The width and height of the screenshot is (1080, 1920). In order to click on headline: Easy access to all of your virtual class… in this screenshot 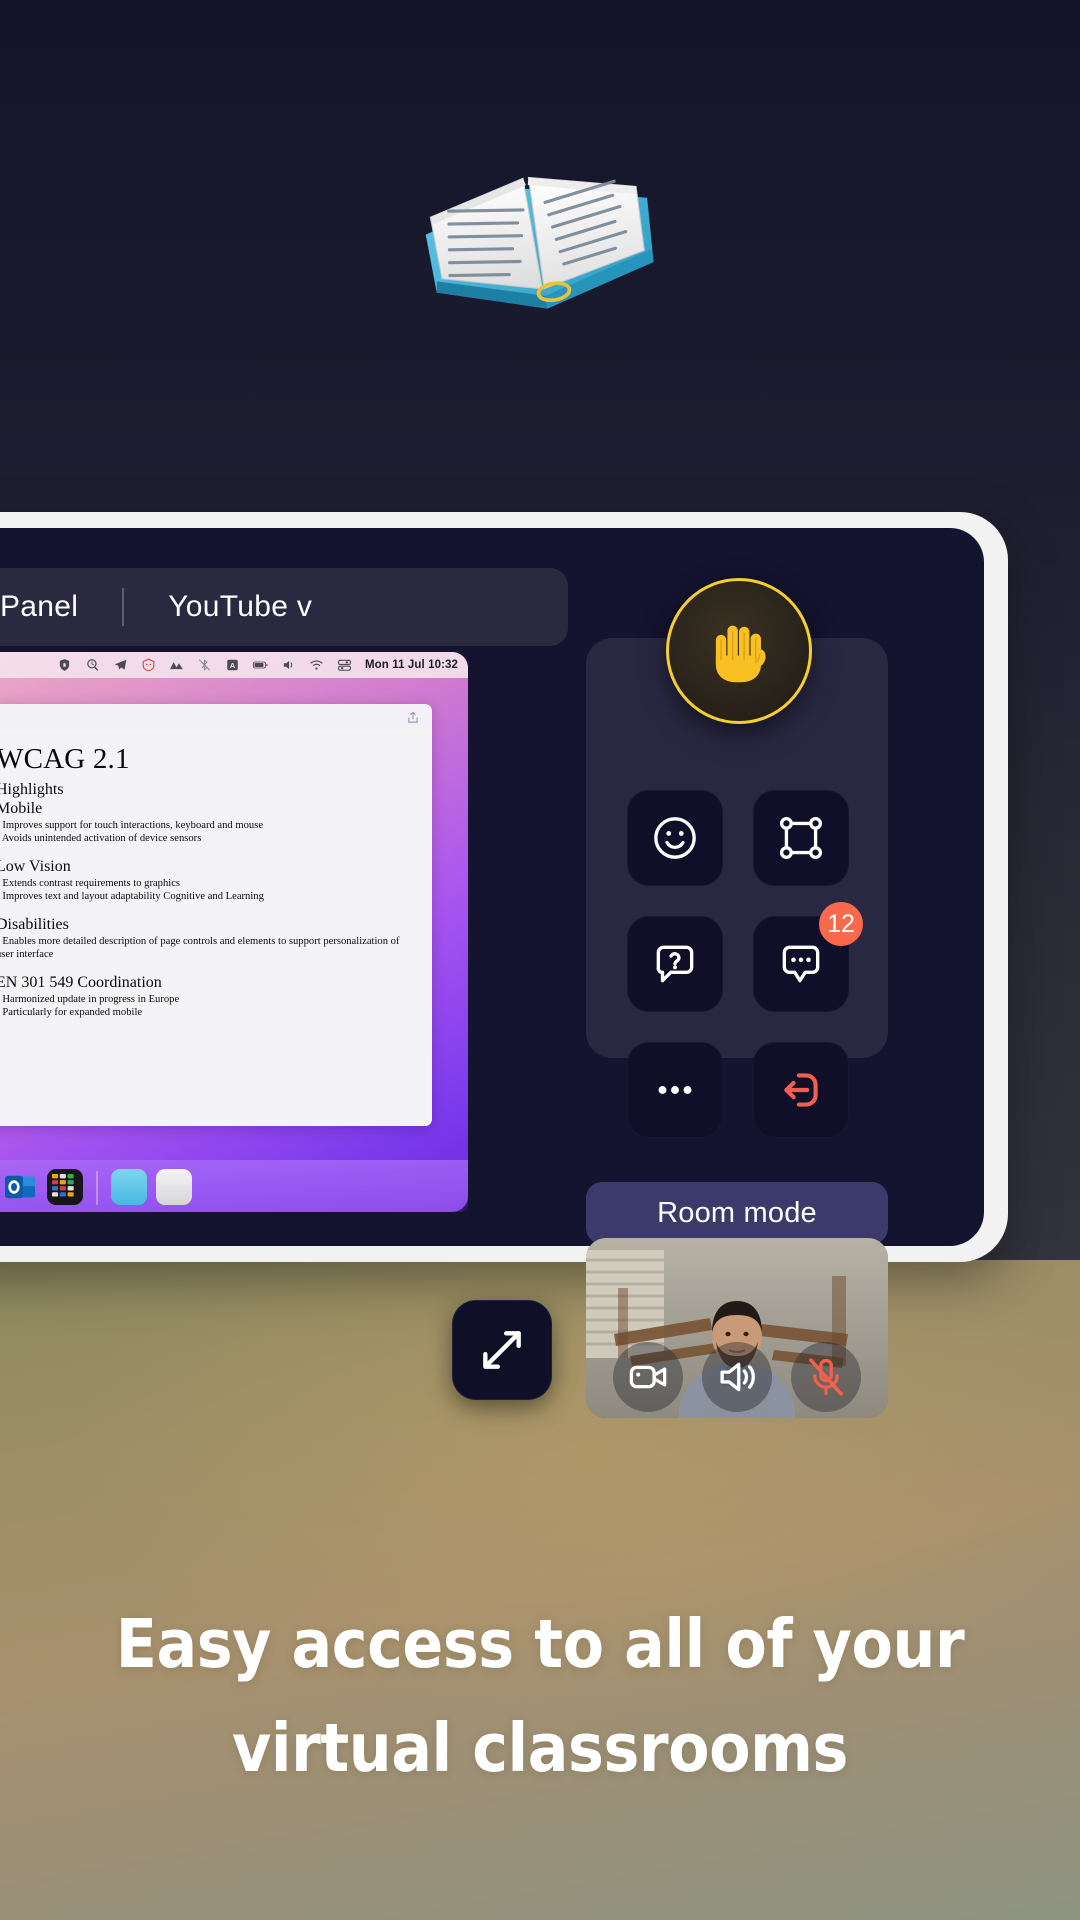, I will do `click(540, 1696)`.